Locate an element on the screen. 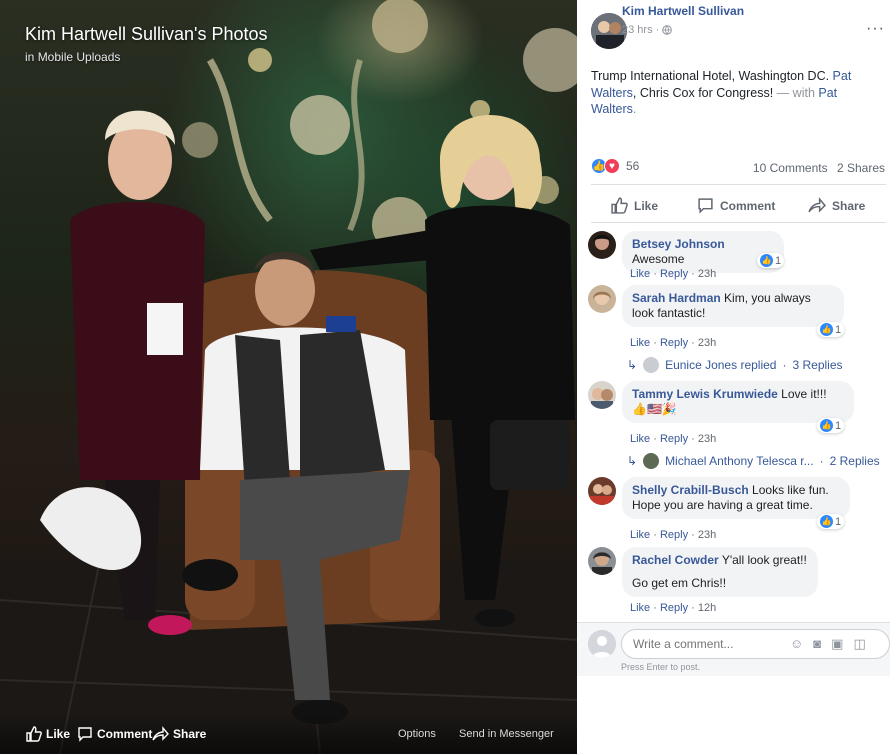 This screenshot has height=754, width=890. comment-text: Awesome is located at coordinates (658, 259).